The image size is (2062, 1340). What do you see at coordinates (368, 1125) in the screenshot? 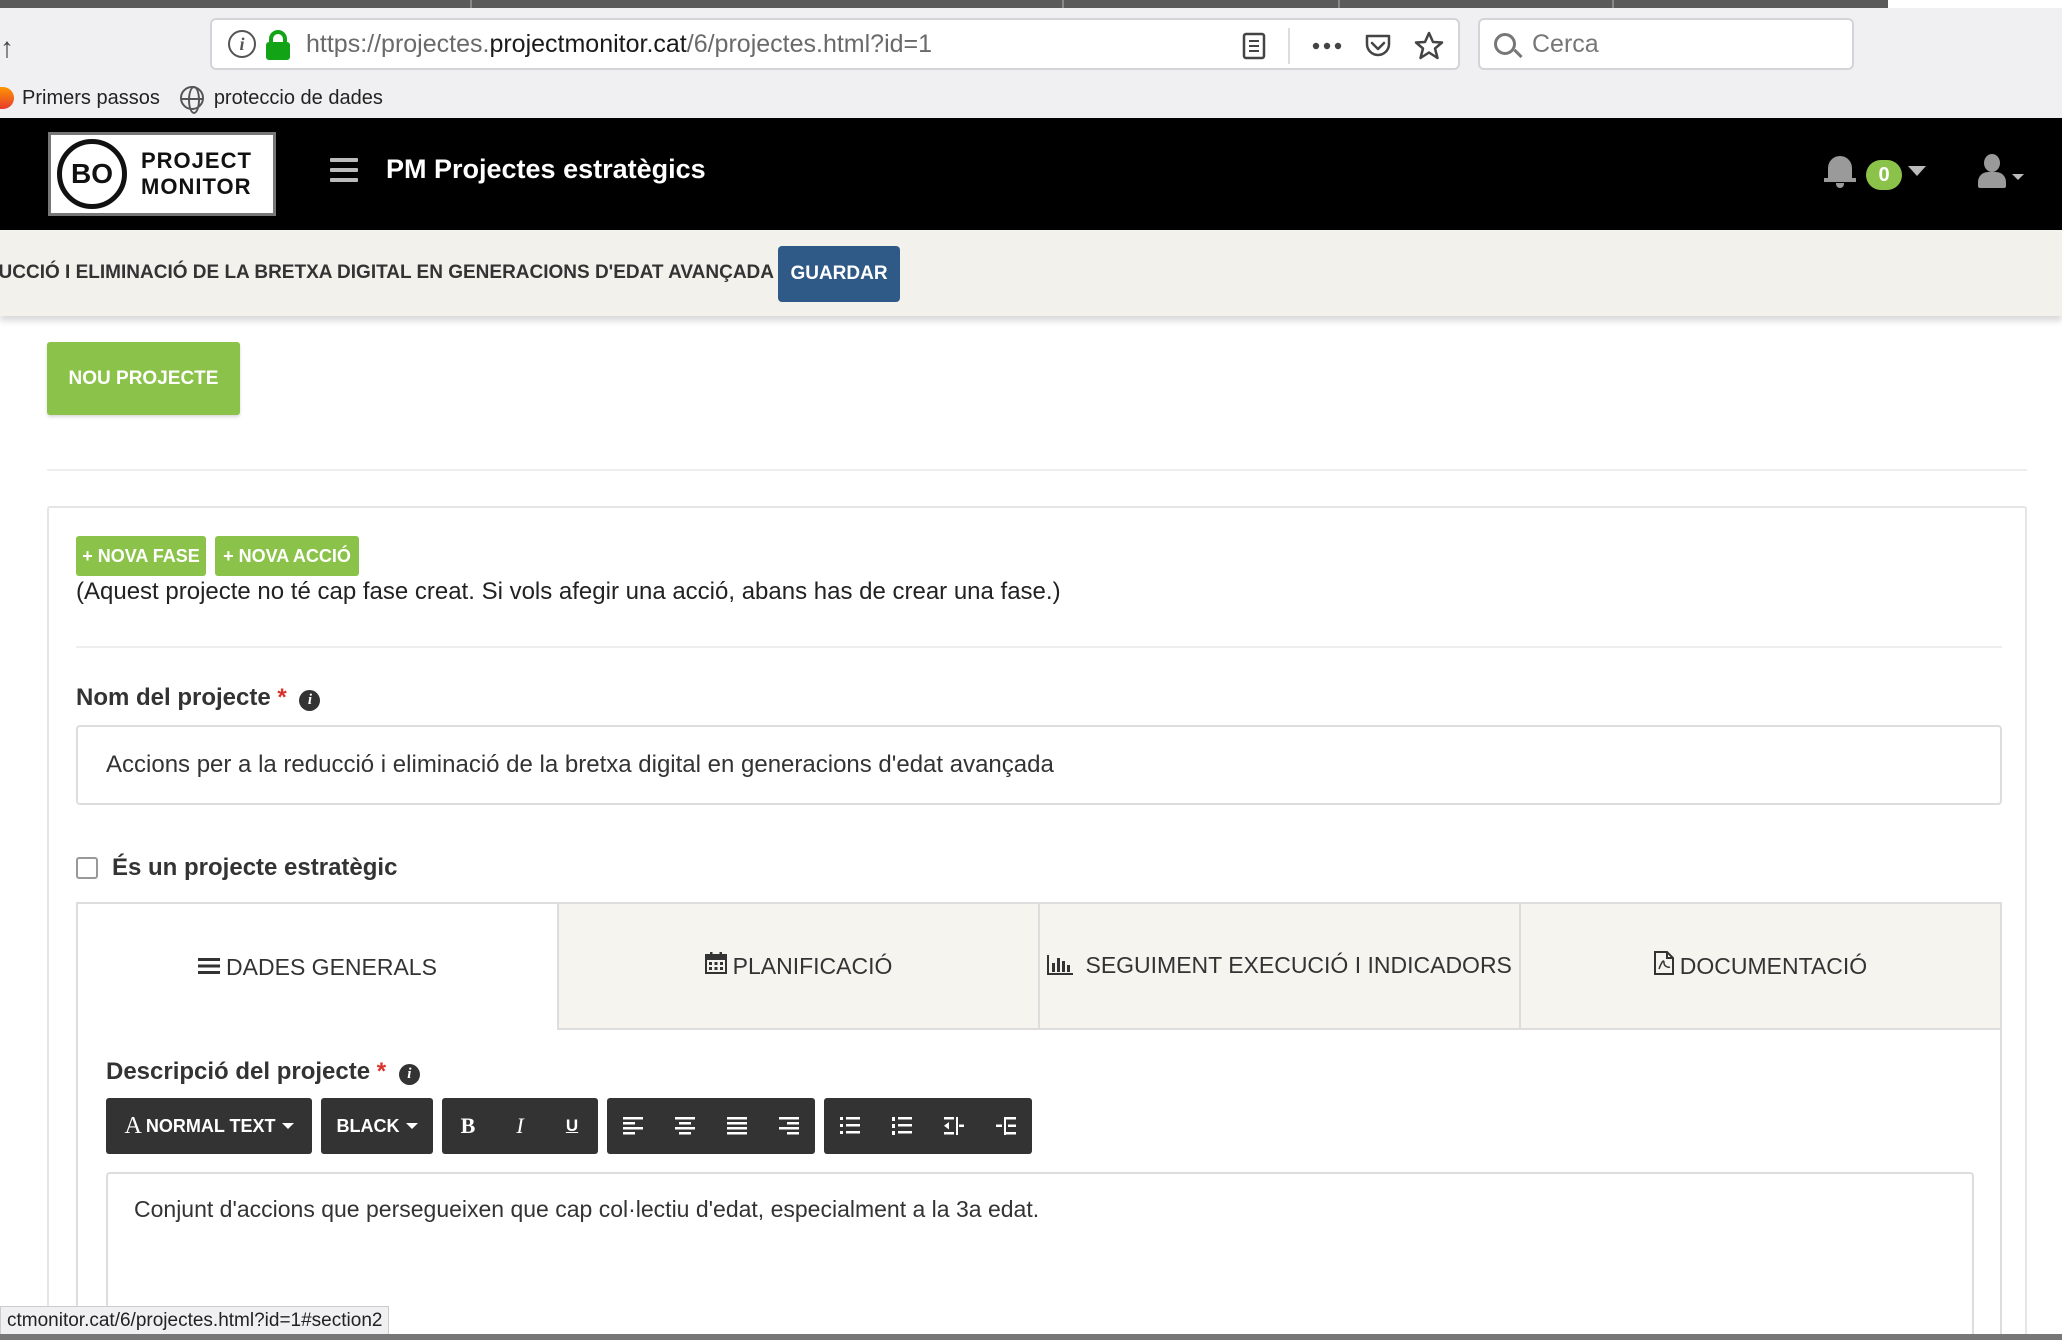
I see `text-color-value: BLACK` at bounding box center [368, 1125].